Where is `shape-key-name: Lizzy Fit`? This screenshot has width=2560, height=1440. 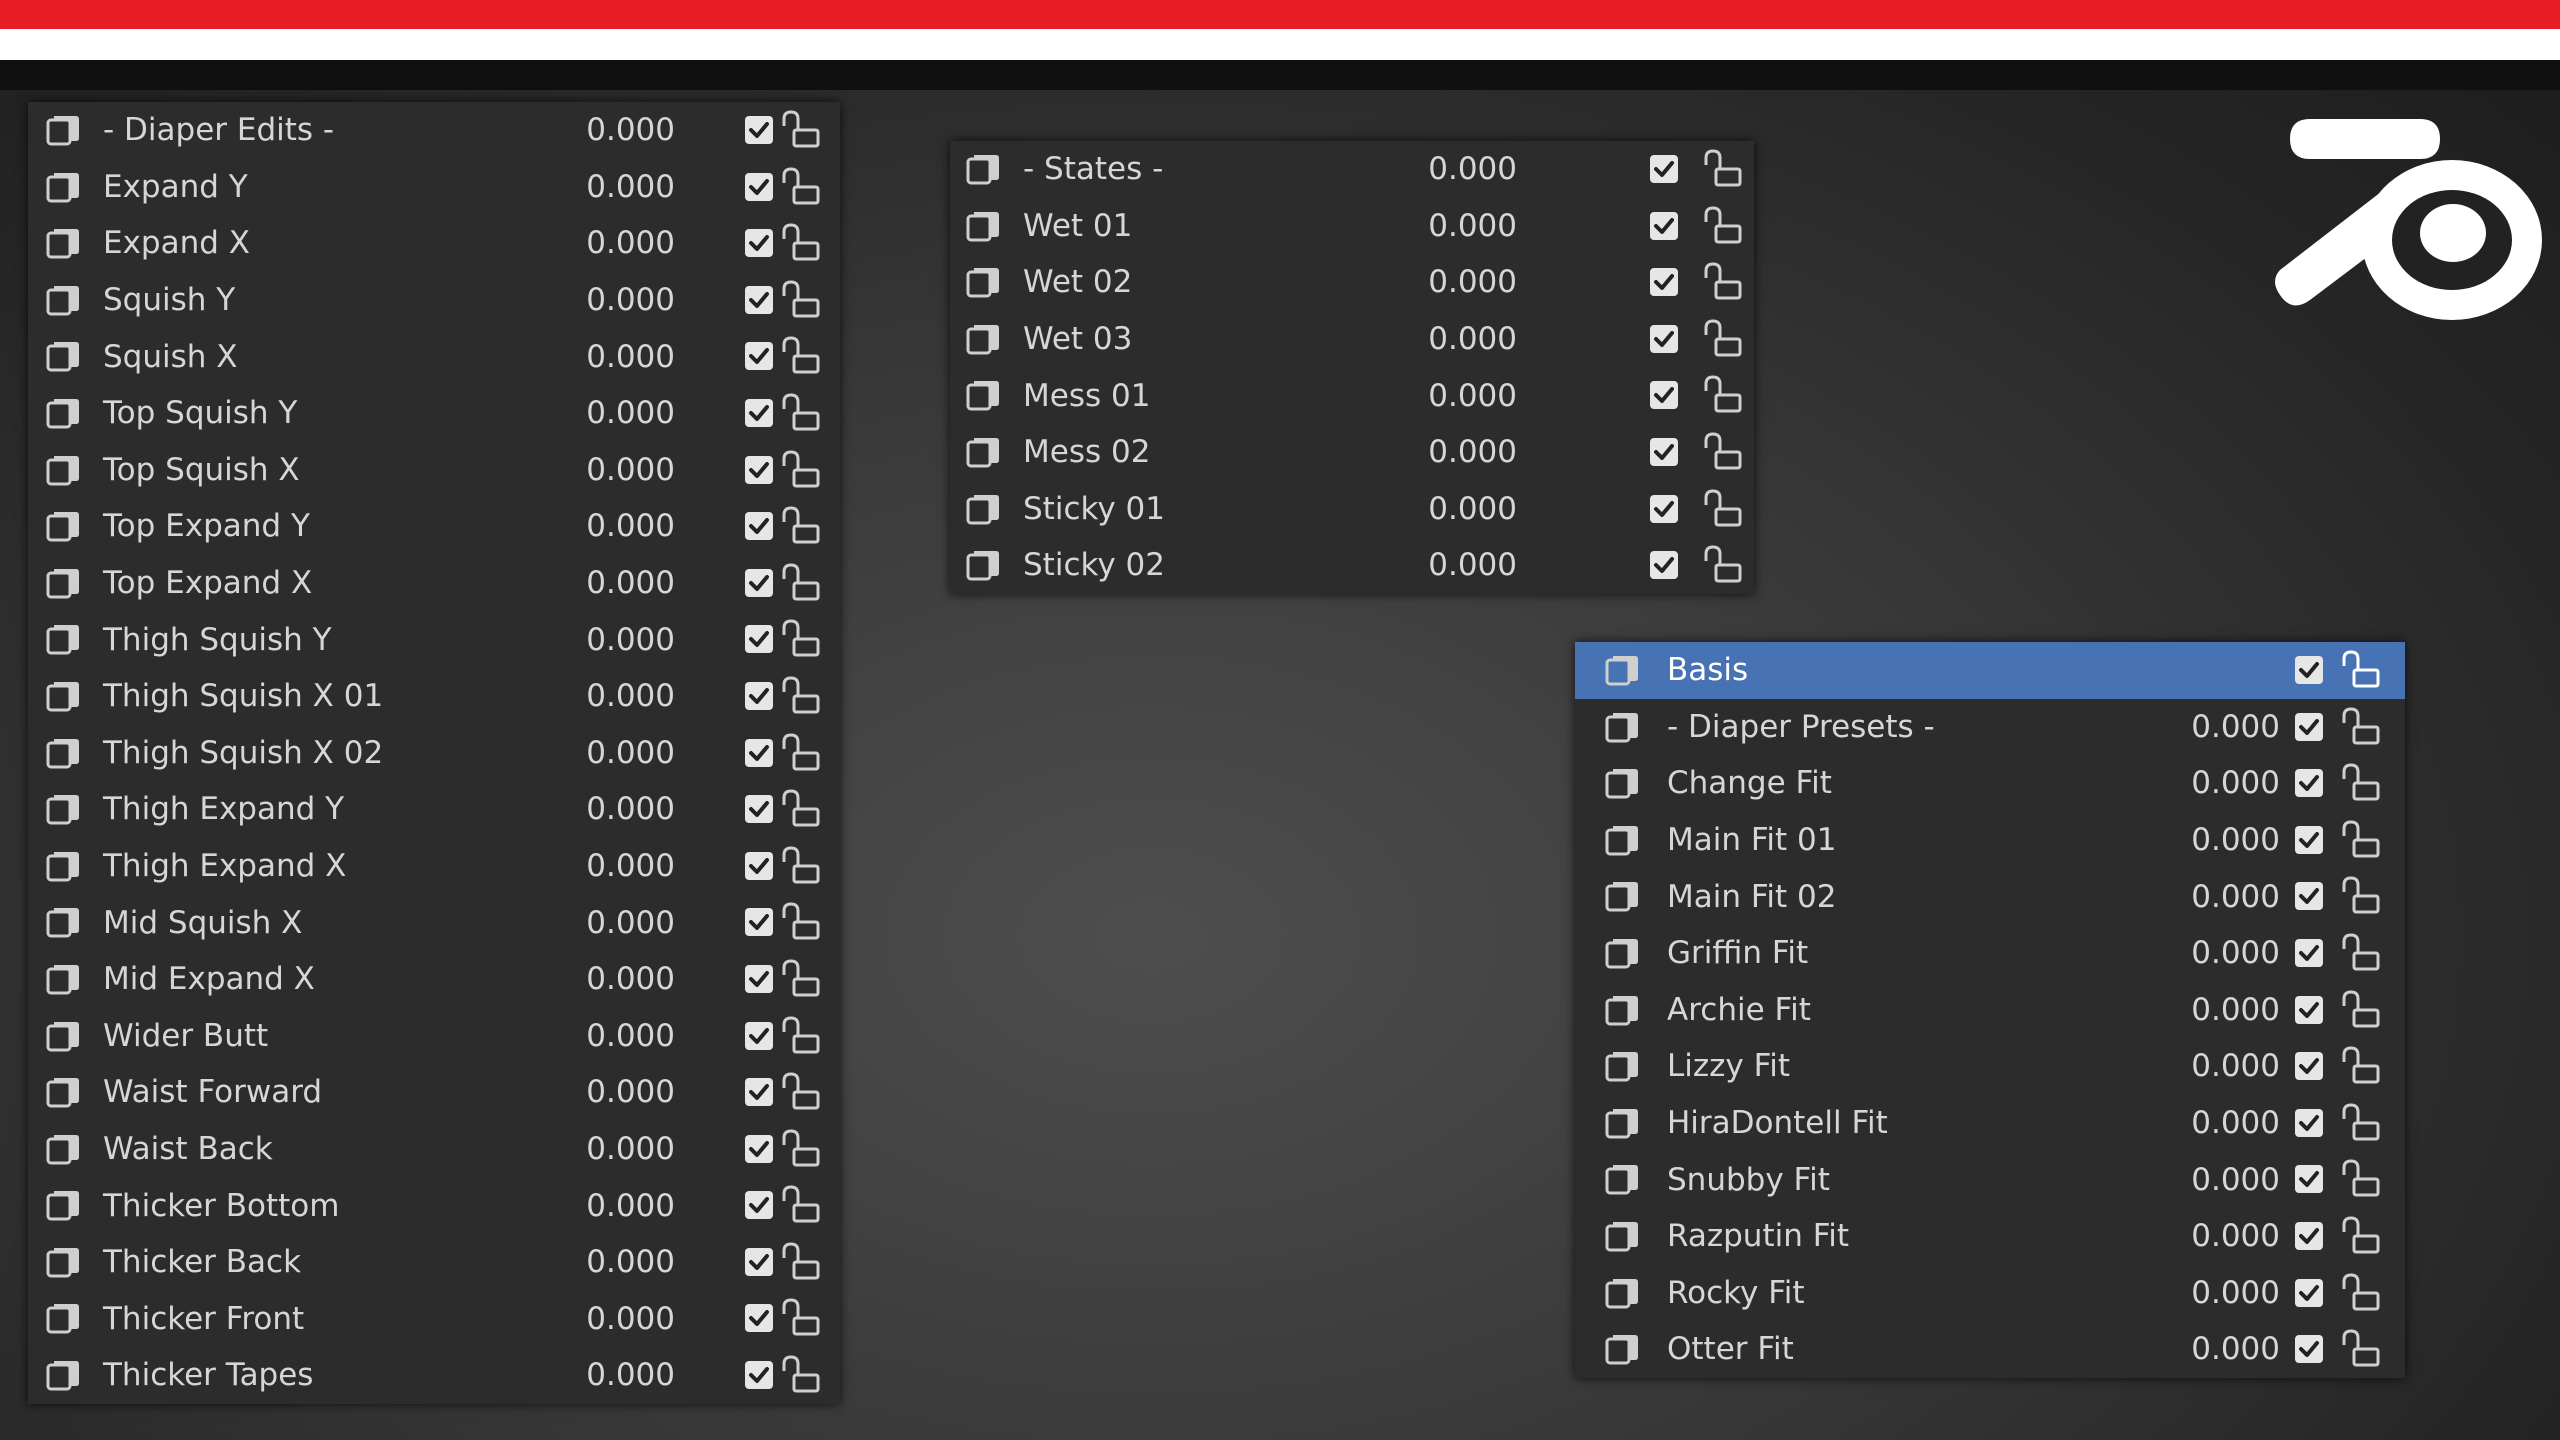
shape-key-name: Lizzy Fit is located at coordinates (1728, 1066).